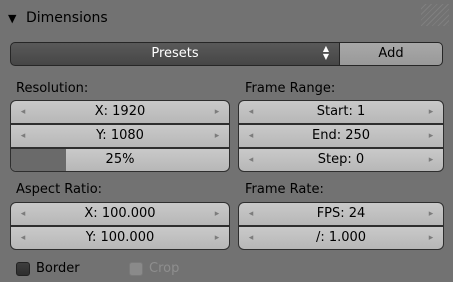  I want to click on resolution-label: Resolution:, so click(52, 88).